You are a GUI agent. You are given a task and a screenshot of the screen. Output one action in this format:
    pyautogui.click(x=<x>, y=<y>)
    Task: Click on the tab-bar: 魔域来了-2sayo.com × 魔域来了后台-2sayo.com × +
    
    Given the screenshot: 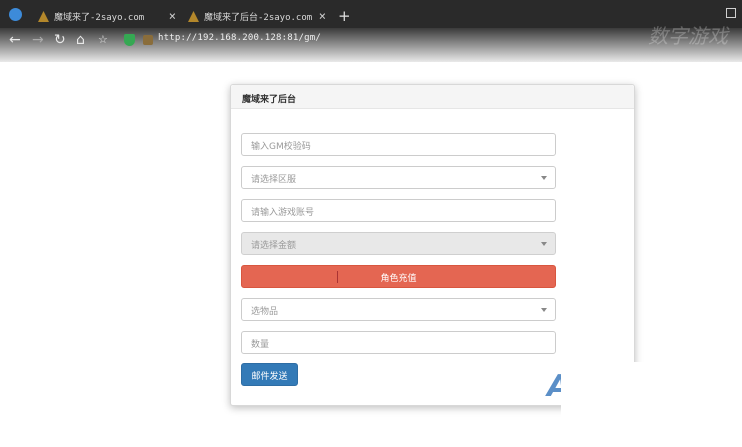 What is the action you would take?
    pyautogui.click(x=371, y=14)
    